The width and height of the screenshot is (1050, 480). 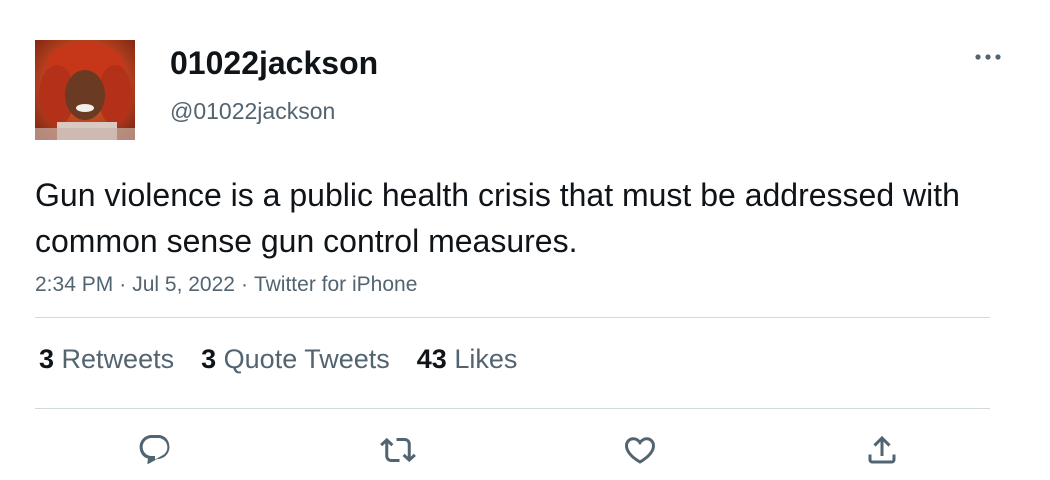 What do you see at coordinates (118, 359) in the screenshot?
I see `retweets-label: Retweets` at bounding box center [118, 359].